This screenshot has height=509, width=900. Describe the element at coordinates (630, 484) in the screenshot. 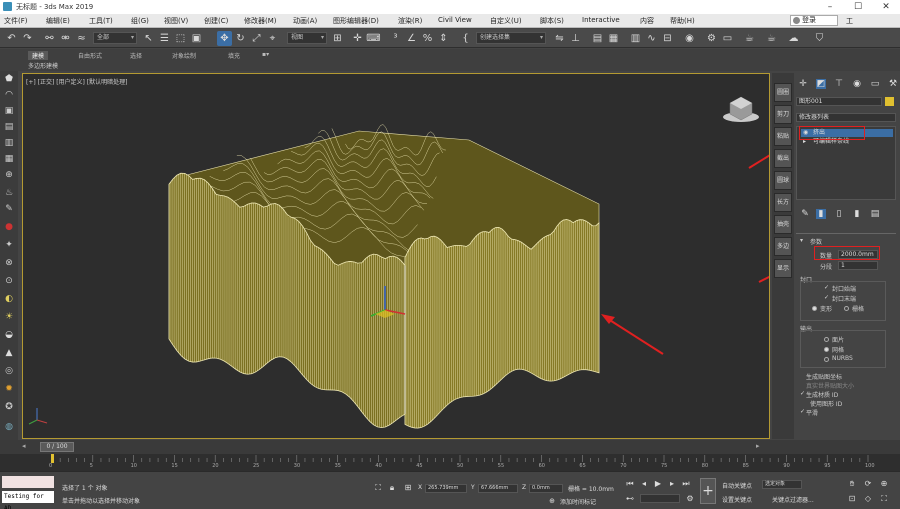

I see `go-to-start-icon: ⏮` at that location.